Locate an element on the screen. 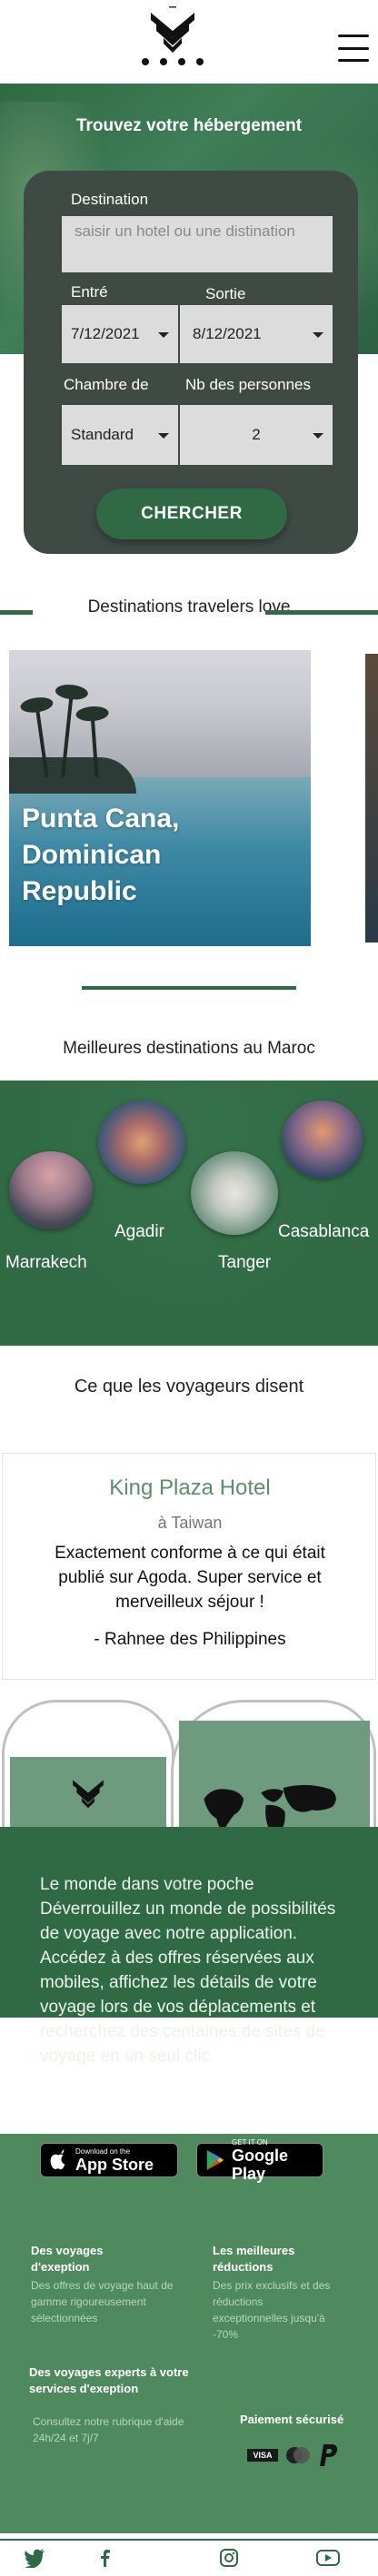  paypal-icon is located at coordinates (329, 2455).